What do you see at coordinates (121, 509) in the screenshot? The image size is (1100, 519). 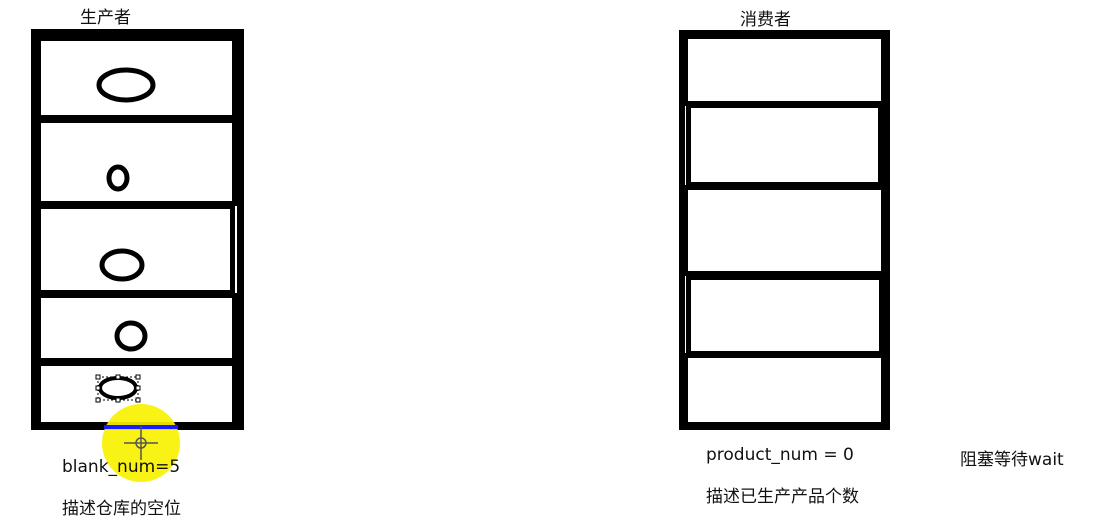 I see `producer-description: 描述仓库的空位` at bounding box center [121, 509].